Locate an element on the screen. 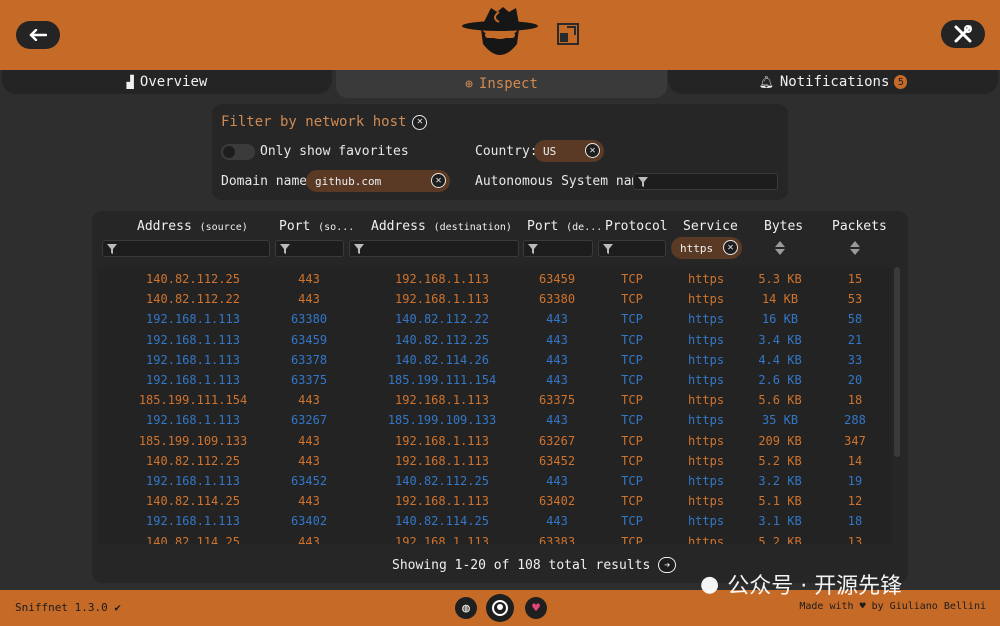 The height and width of the screenshot is (626, 1000). settings-button is located at coordinates (963, 34).